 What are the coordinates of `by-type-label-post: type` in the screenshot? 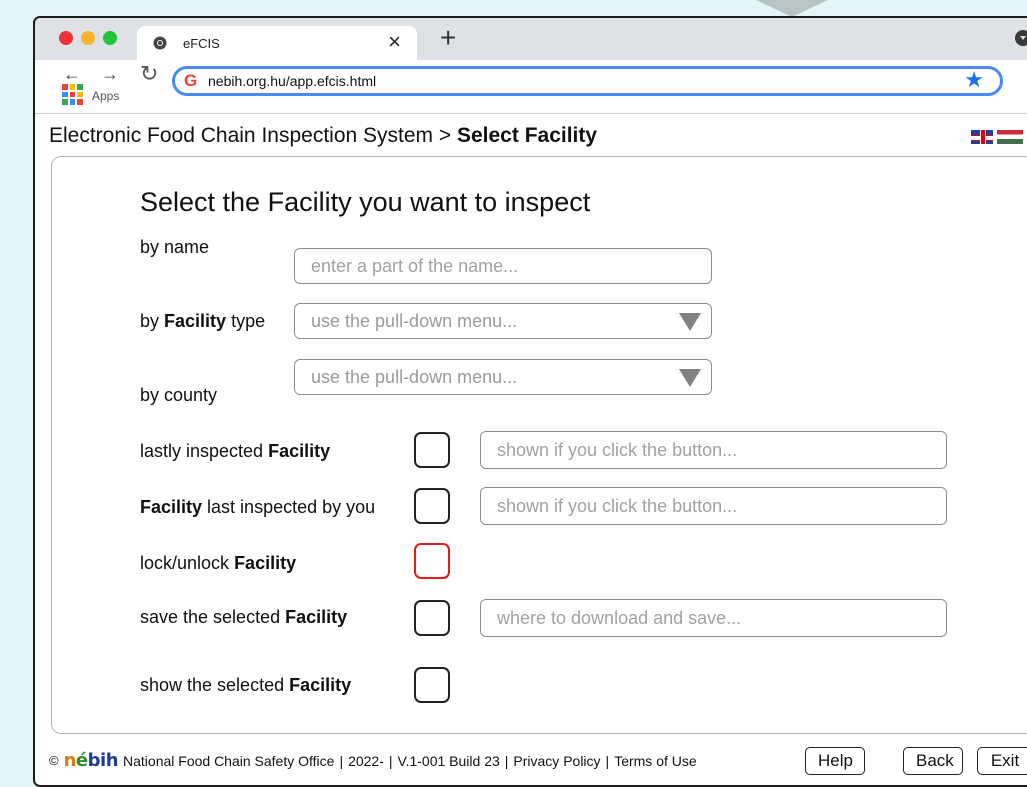 It's located at (248, 321).